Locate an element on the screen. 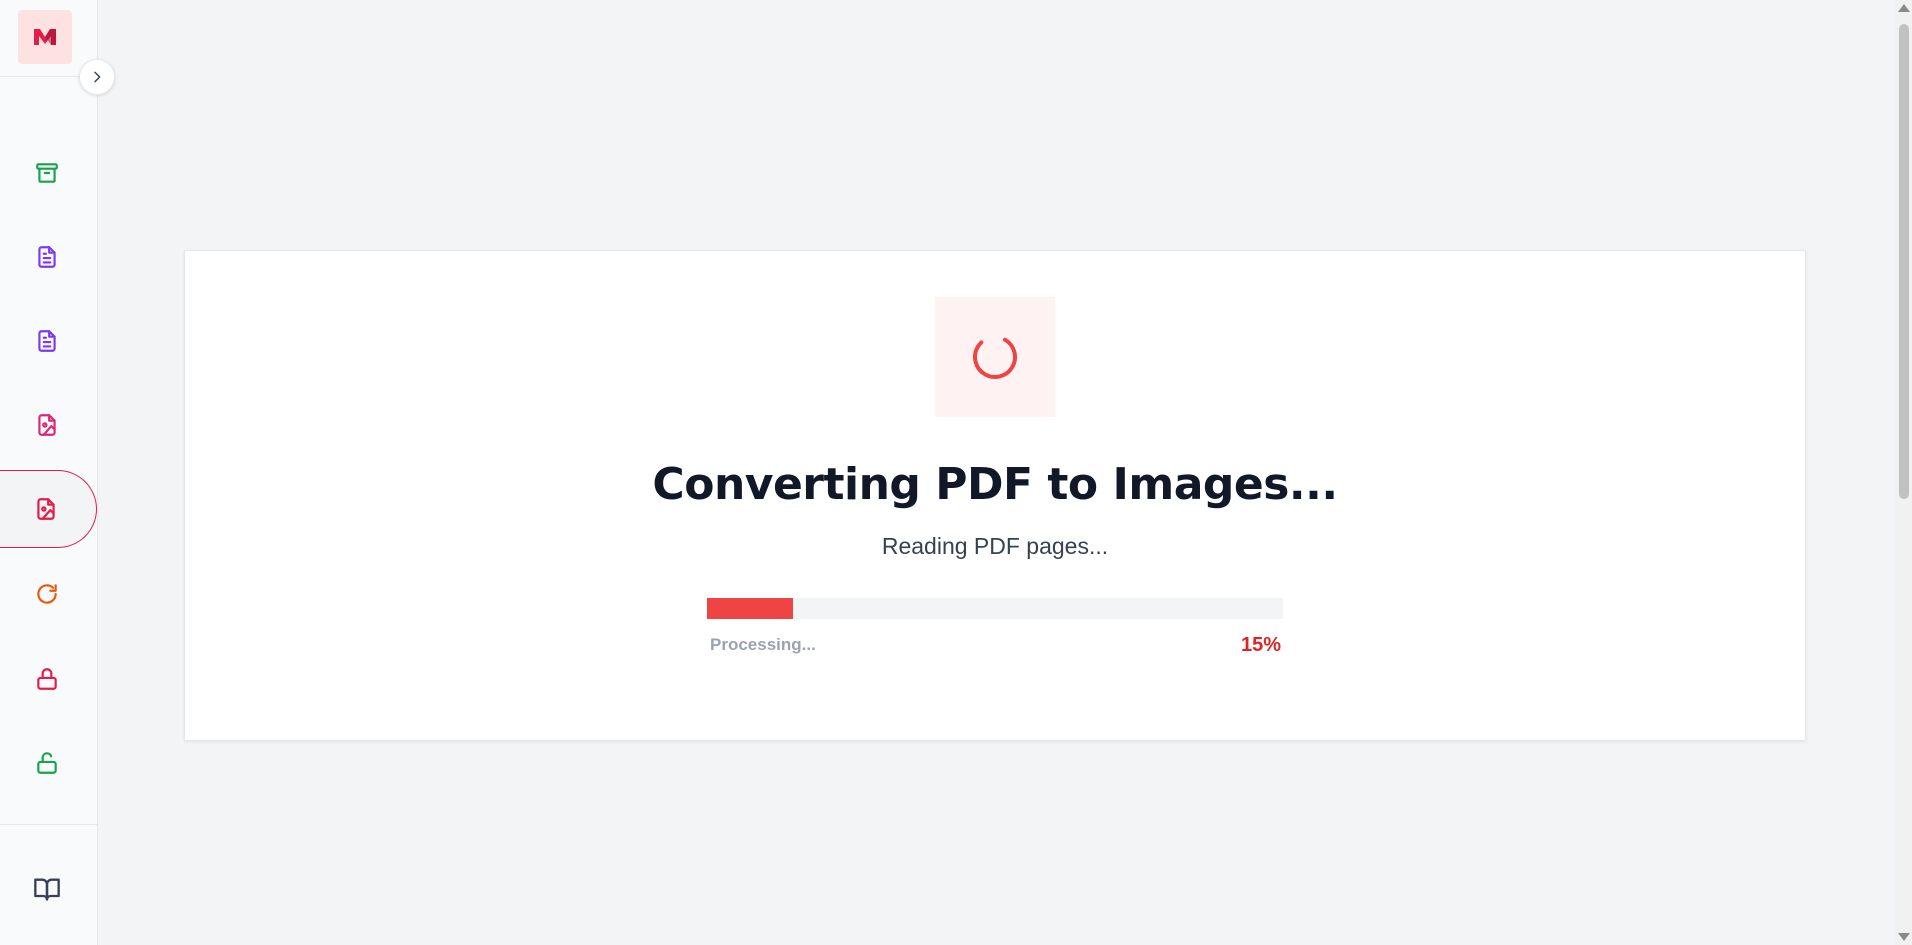 The height and width of the screenshot is (945, 1912). sidebar-item-lock is located at coordinates (48, 679).